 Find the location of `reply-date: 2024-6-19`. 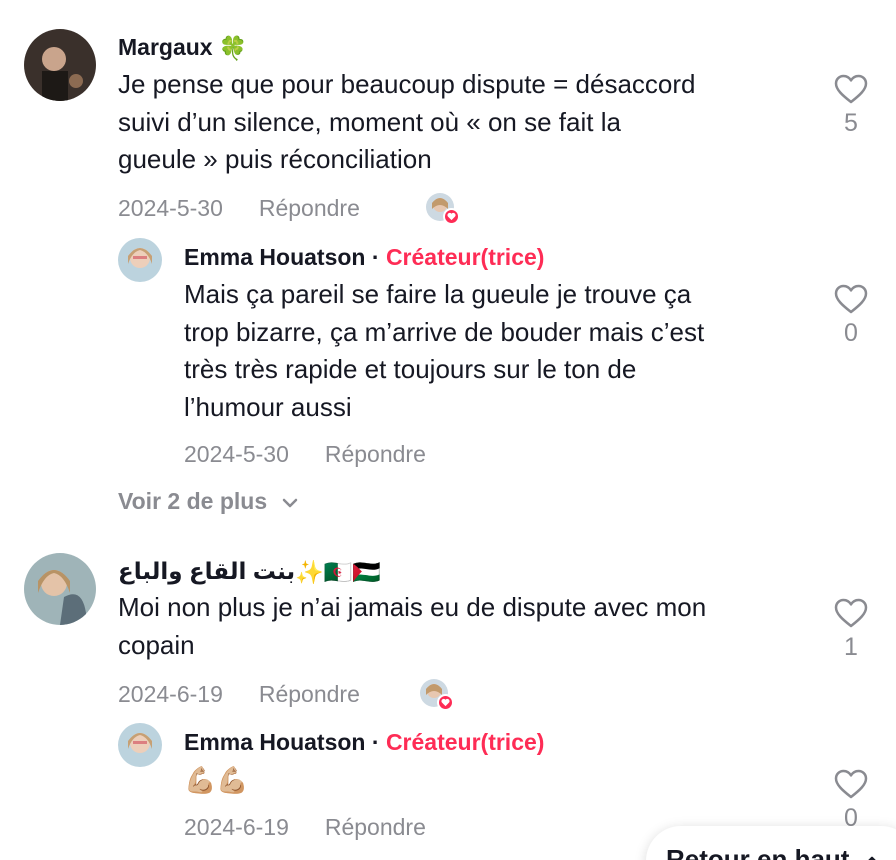

reply-date: 2024-6-19 is located at coordinates (236, 827).